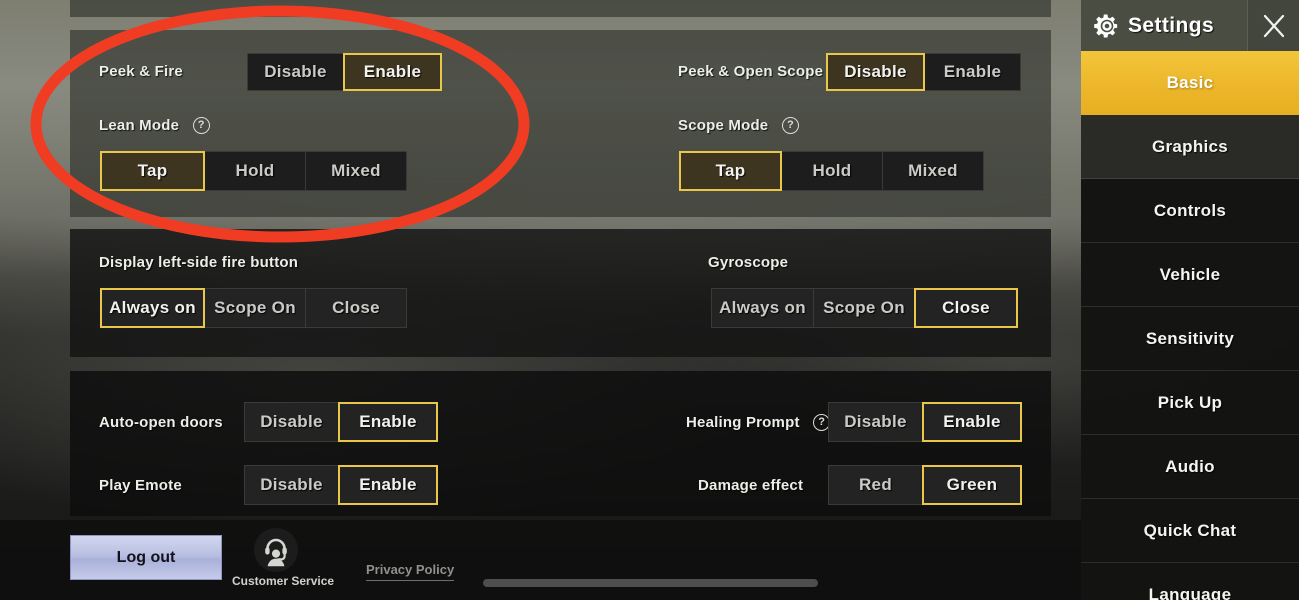 Image resolution: width=1299 pixels, height=600 pixels. What do you see at coordinates (1190, 83) in the screenshot?
I see `sidebar-item-basic: Basic` at bounding box center [1190, 83].